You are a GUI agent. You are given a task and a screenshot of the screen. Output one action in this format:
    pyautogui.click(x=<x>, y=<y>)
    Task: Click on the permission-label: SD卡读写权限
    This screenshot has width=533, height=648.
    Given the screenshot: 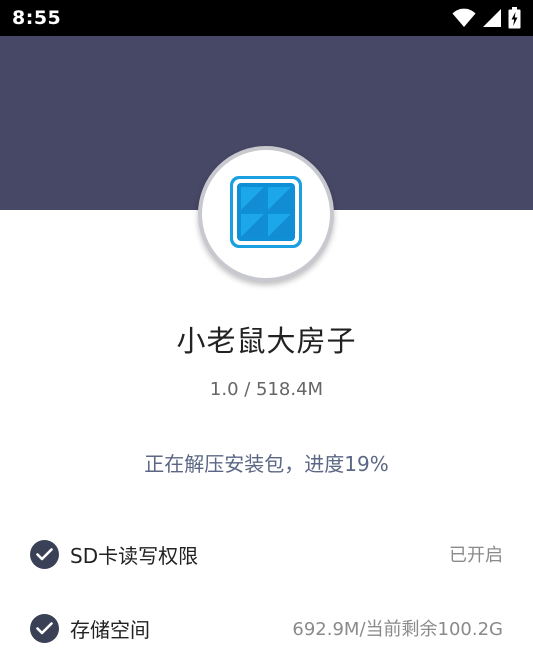 What is the action you would take?
    pyautogui.click(x=134, y=555)
    